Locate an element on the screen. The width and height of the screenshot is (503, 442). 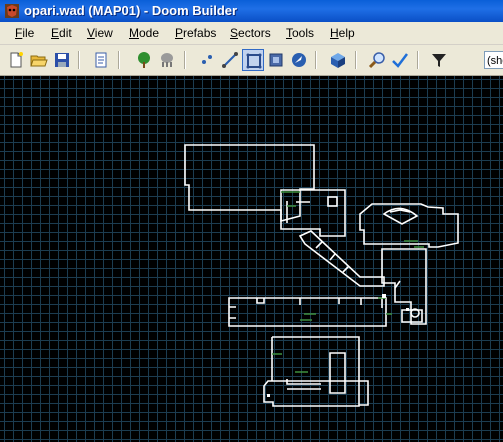
vertices-mode-button is located at coordinates (207, 60).